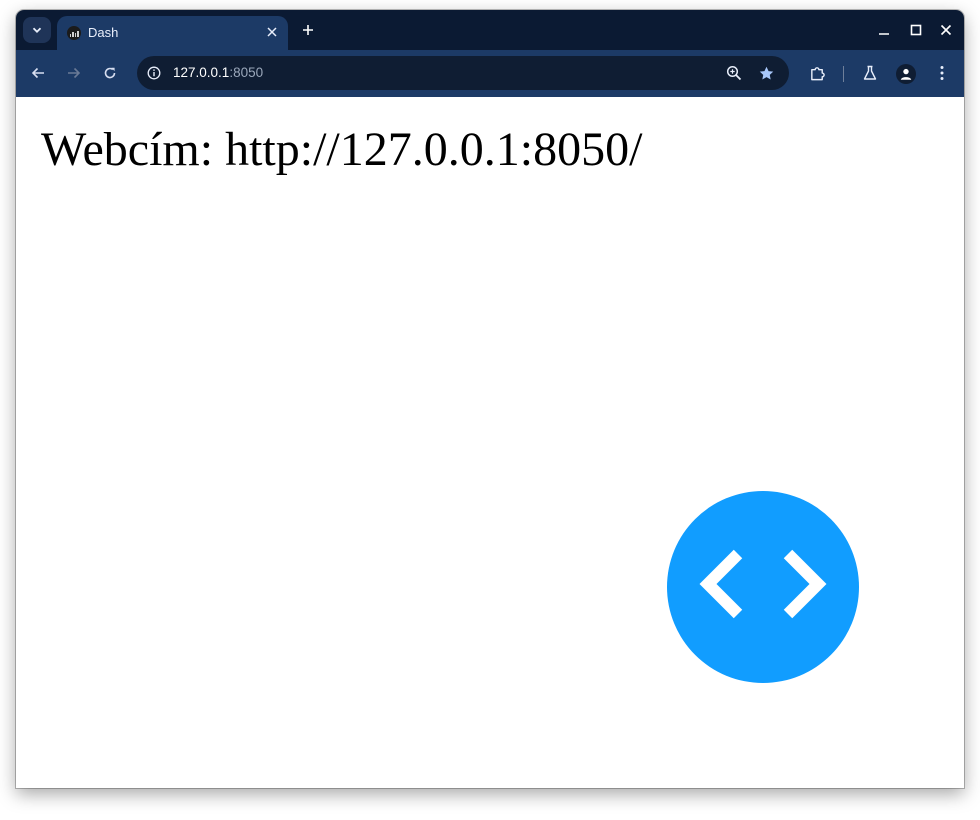 The width and height of the screenshot is (980, 820). What do you see at coordinates (763, 584) in the screenshot?
I see `code-brackets-icon` at bounding box center [763, 584].